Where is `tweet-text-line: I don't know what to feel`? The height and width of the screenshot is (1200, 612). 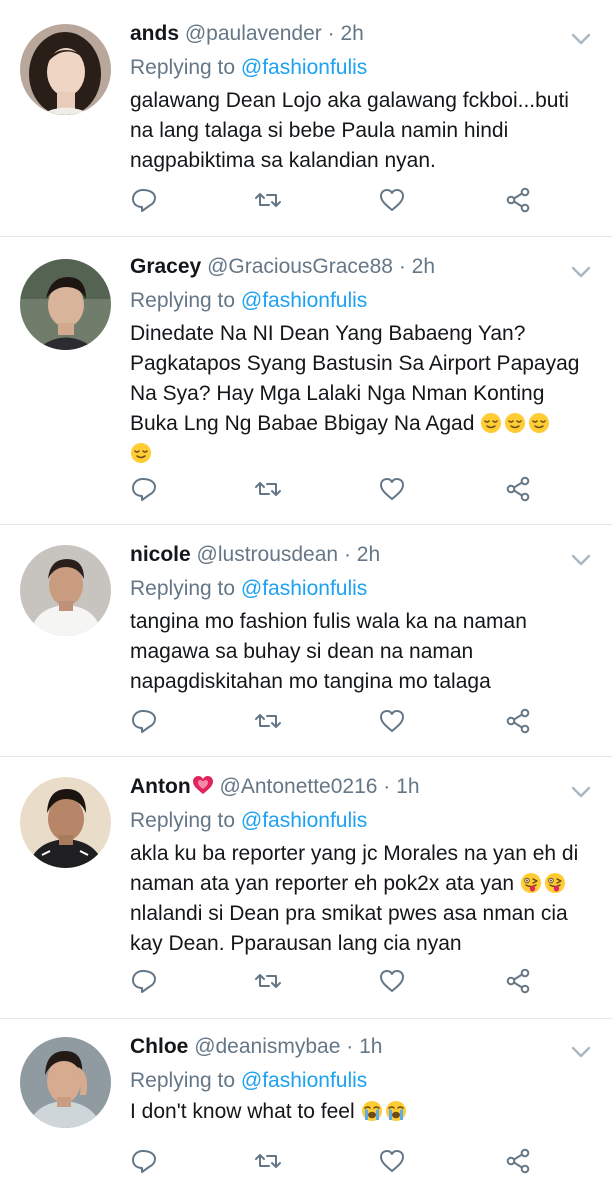
tweet-text-line: I don't know what to feel is located at coordinates (364, 1112).